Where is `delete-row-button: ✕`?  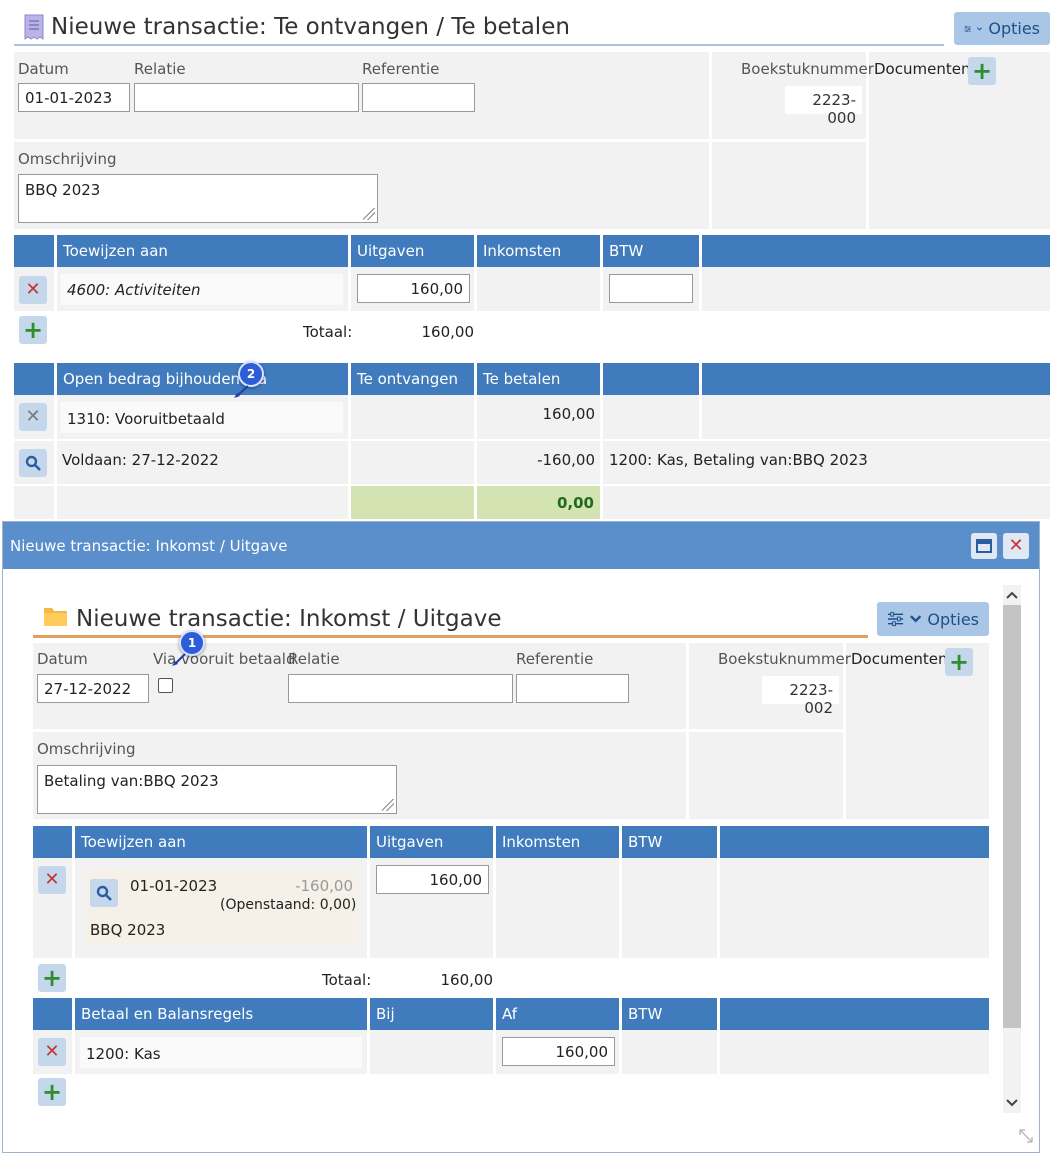 delete-row-button: ✕ is located at coordinates (33, 290).